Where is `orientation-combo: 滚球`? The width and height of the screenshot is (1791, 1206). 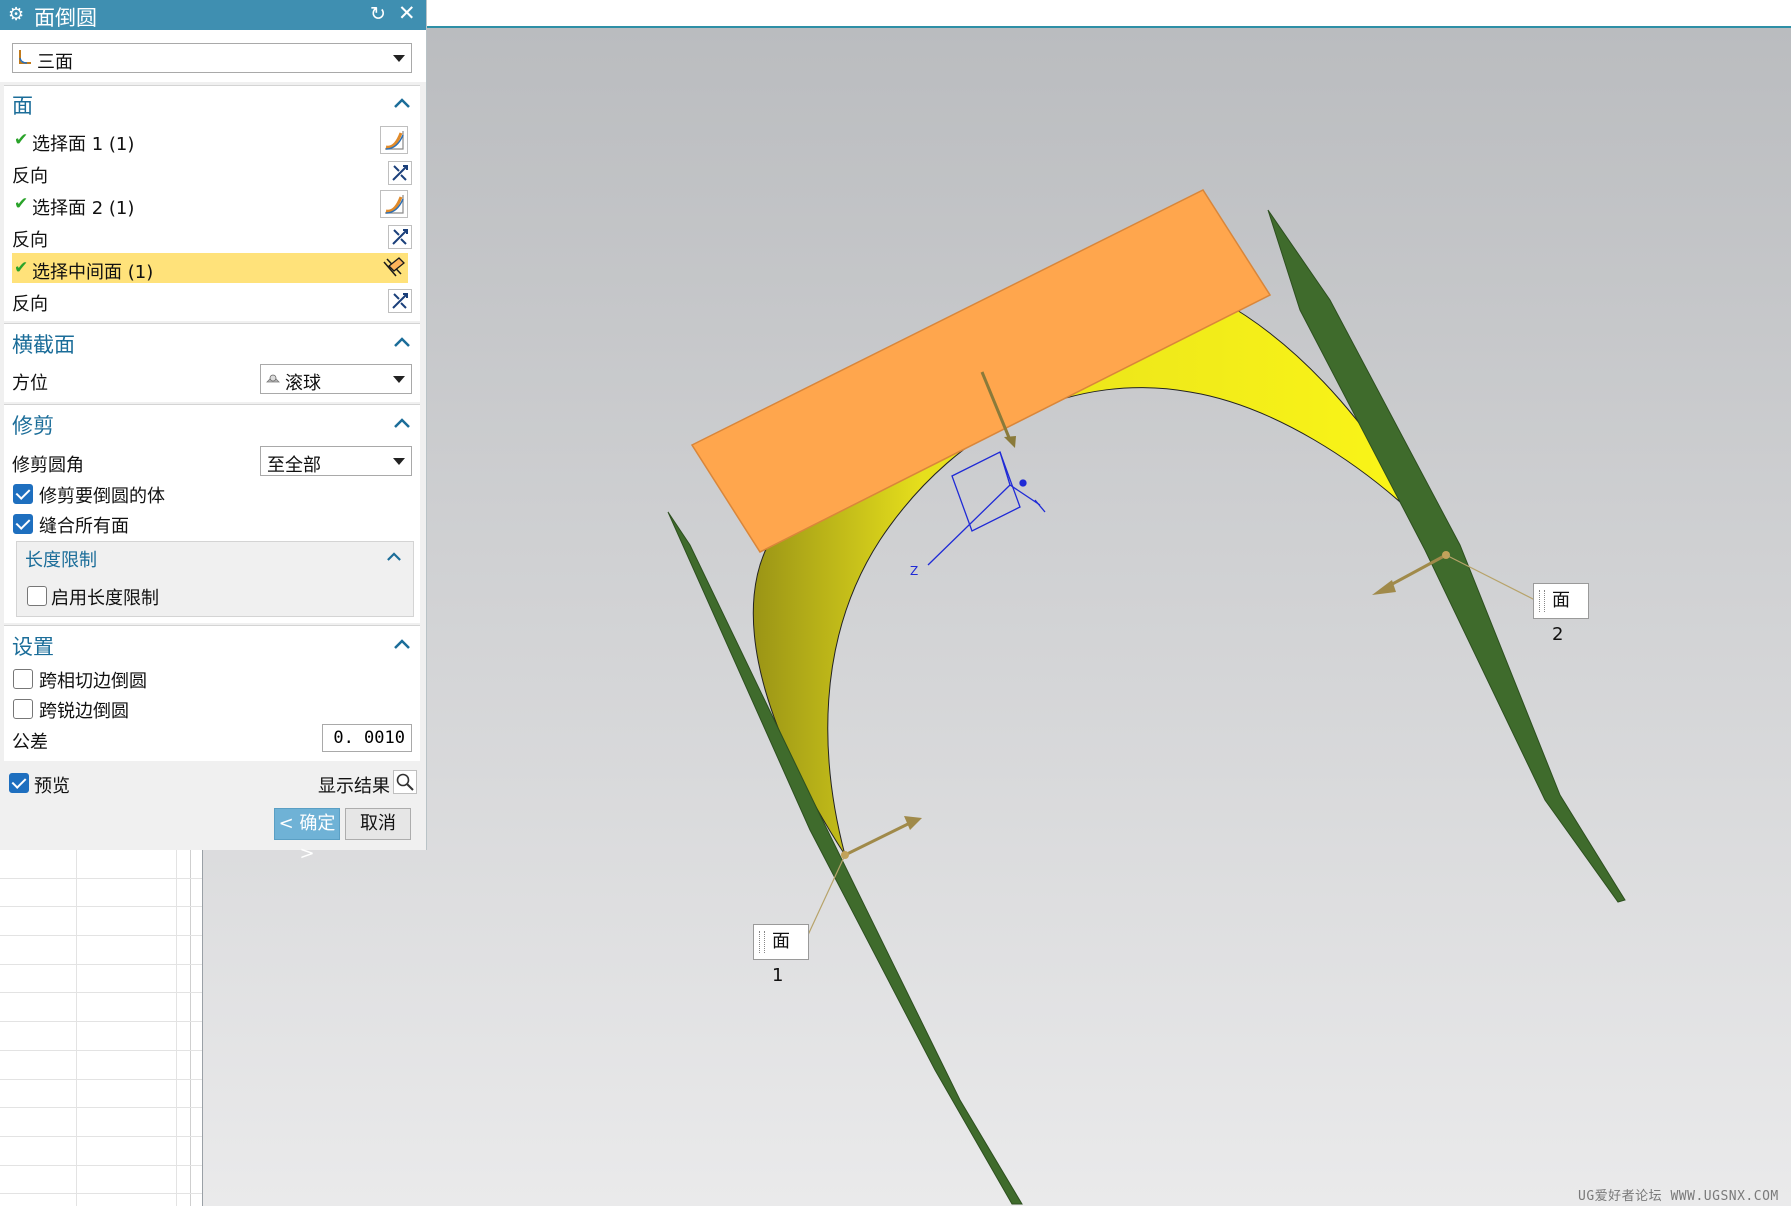
orientation-combo: 滚球 is located at coordinates (336, 379).